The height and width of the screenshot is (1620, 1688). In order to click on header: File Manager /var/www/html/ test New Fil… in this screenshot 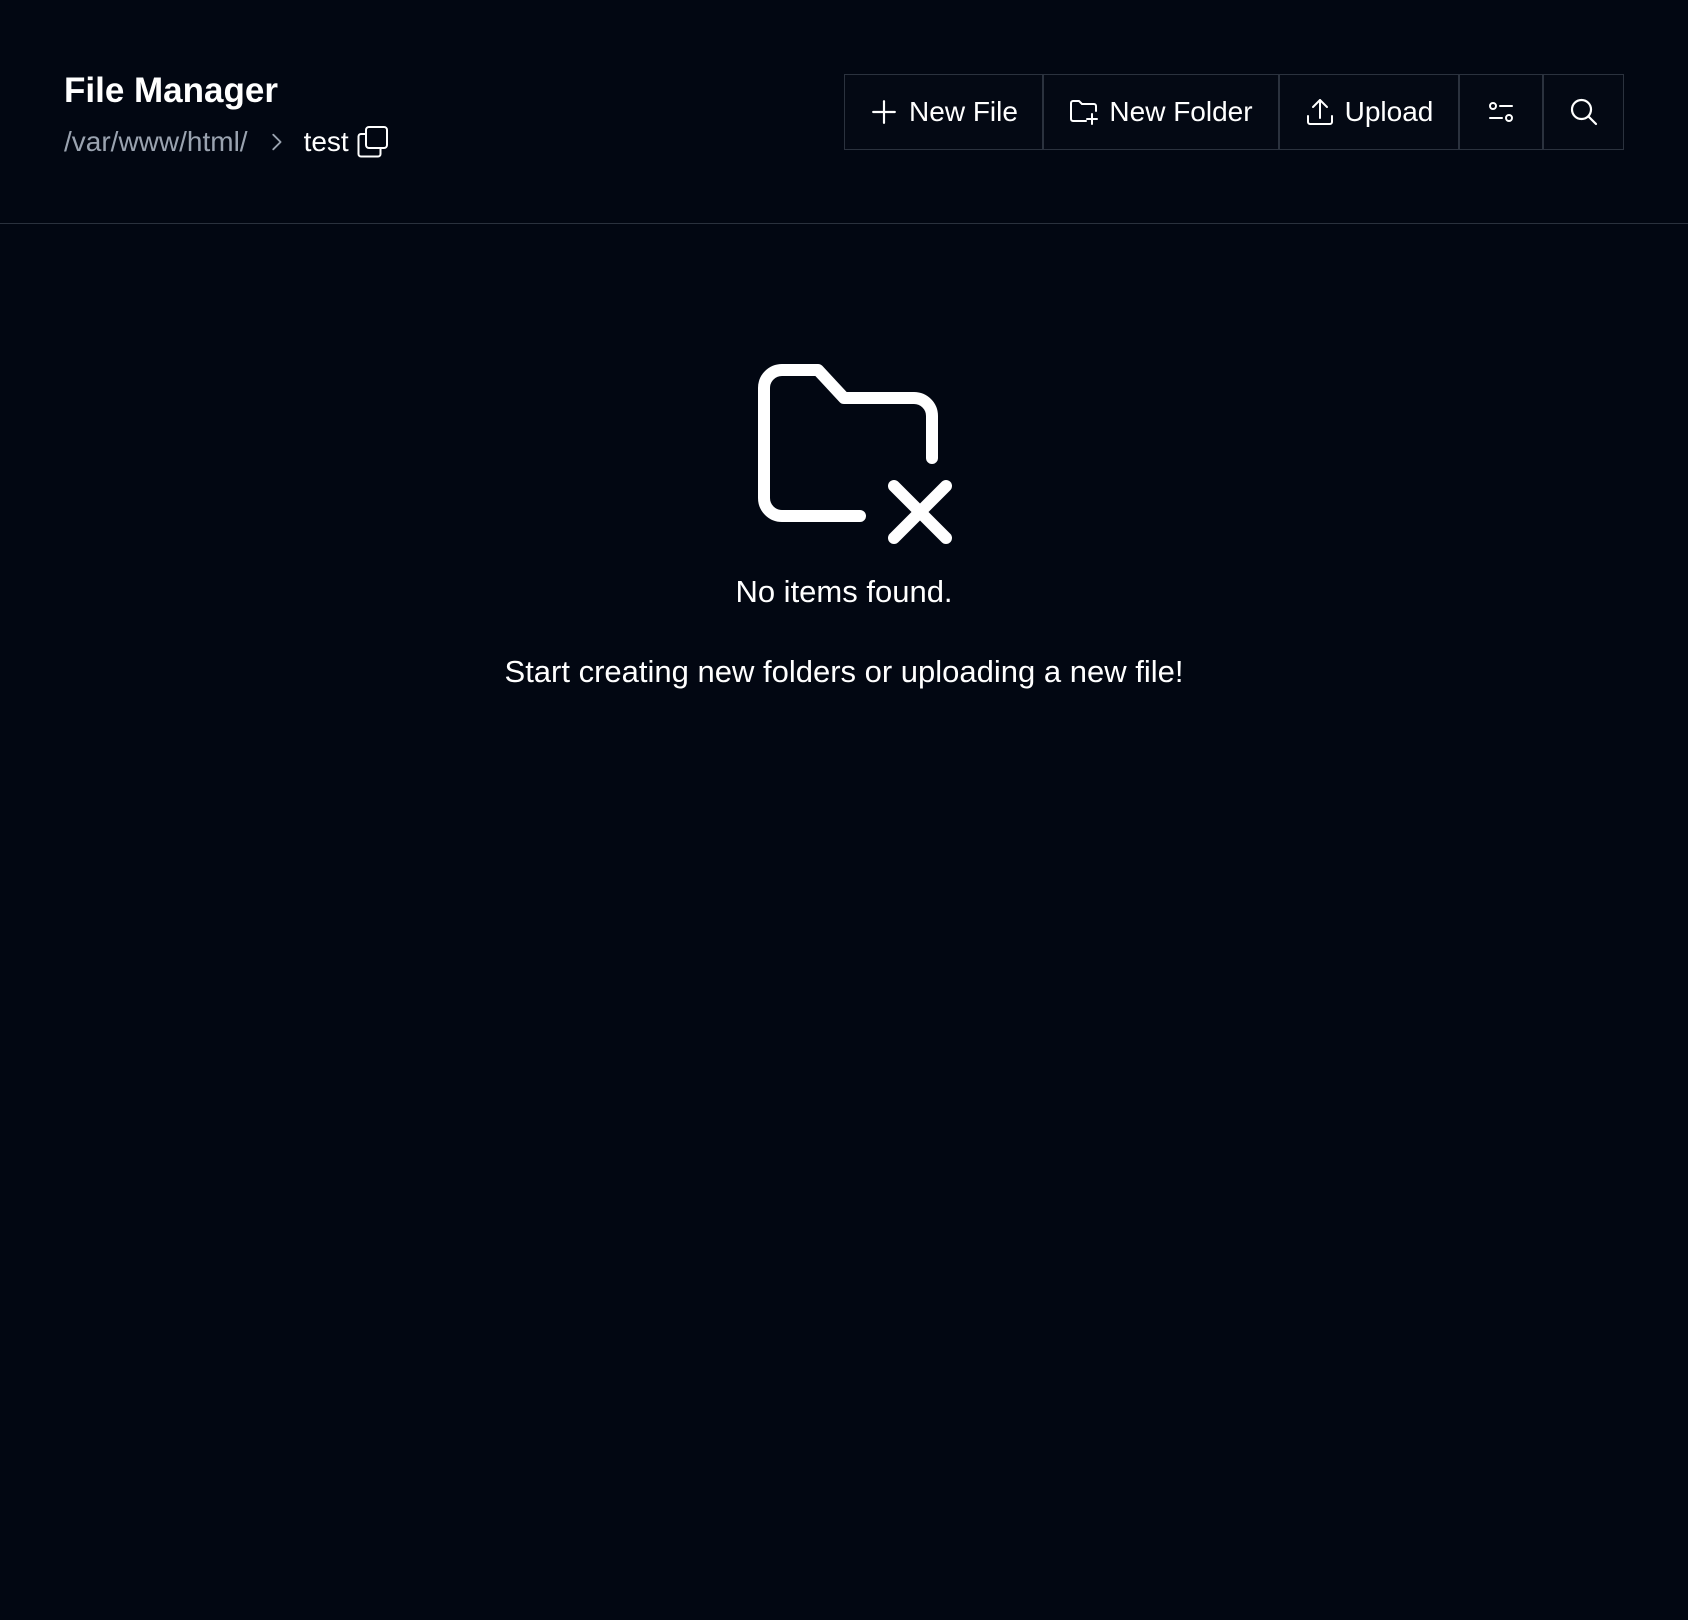, I will do `click(844, 112)`.